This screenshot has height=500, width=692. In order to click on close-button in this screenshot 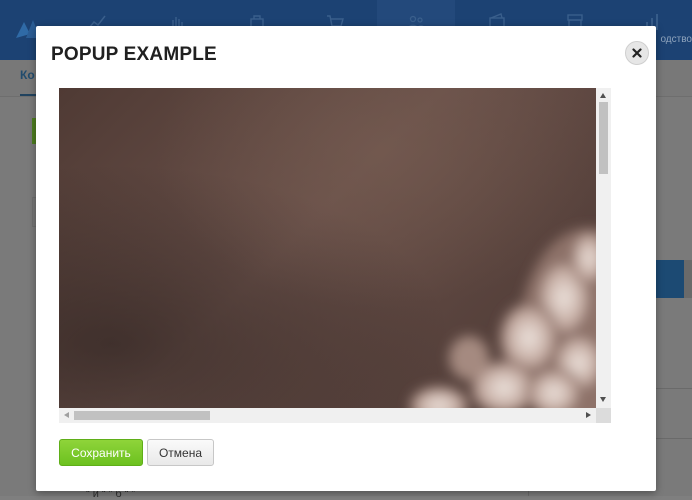, I will do `click(637, 53)`.